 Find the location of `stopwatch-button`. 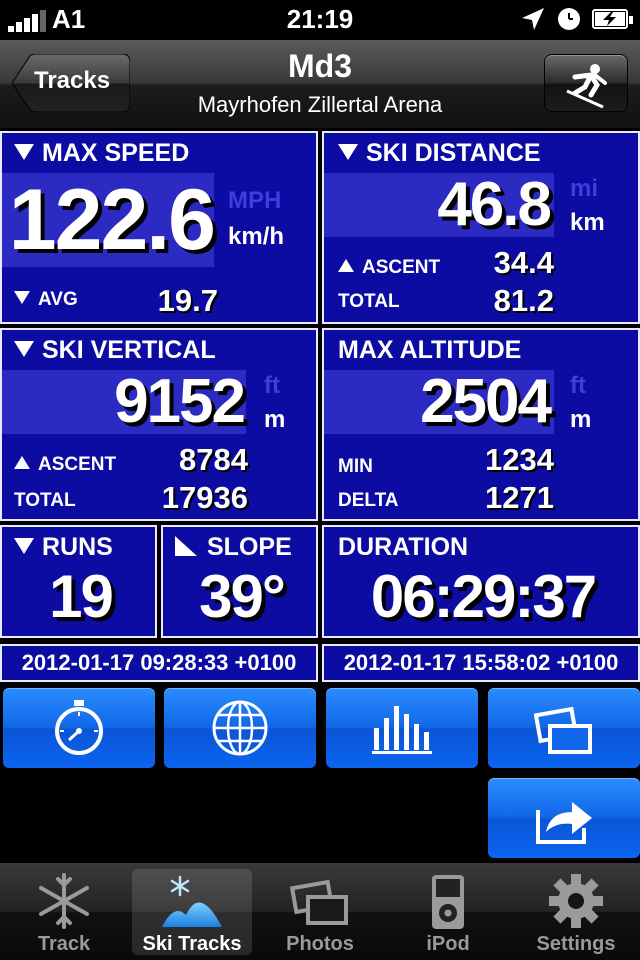

stopwatch-button is located at coordinates (79, 728).